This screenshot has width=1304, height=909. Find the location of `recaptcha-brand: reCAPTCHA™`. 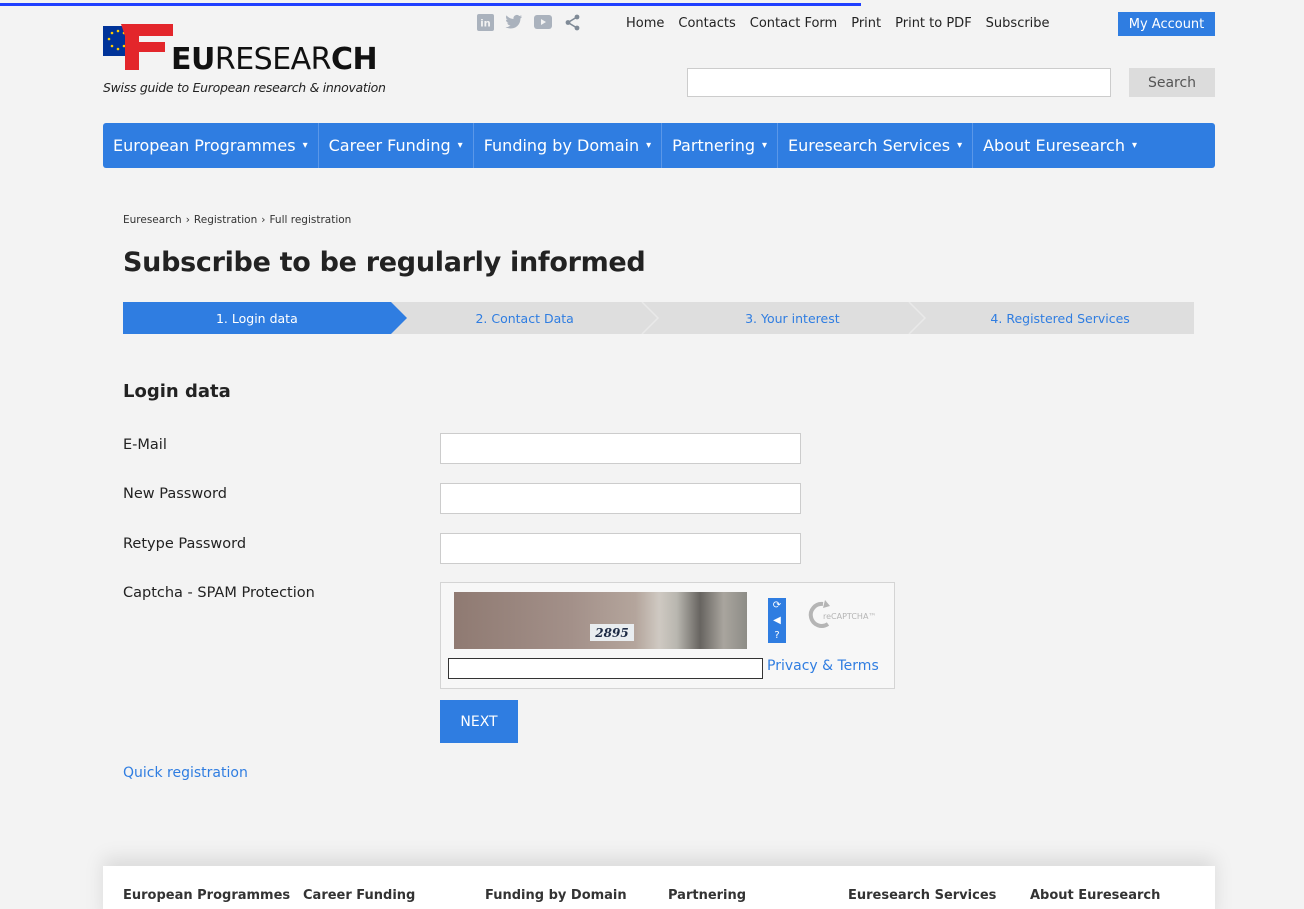

recaptcha-brand: reCAPTCHA™ is located at coordinates (849, 616).